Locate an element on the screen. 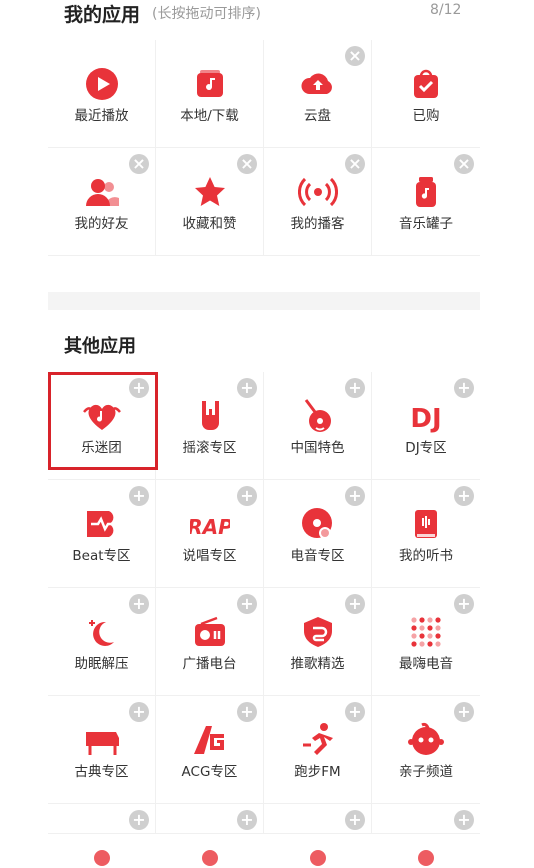  my-apps-item-1: 最近播放 is located at coordinates (102, 94).